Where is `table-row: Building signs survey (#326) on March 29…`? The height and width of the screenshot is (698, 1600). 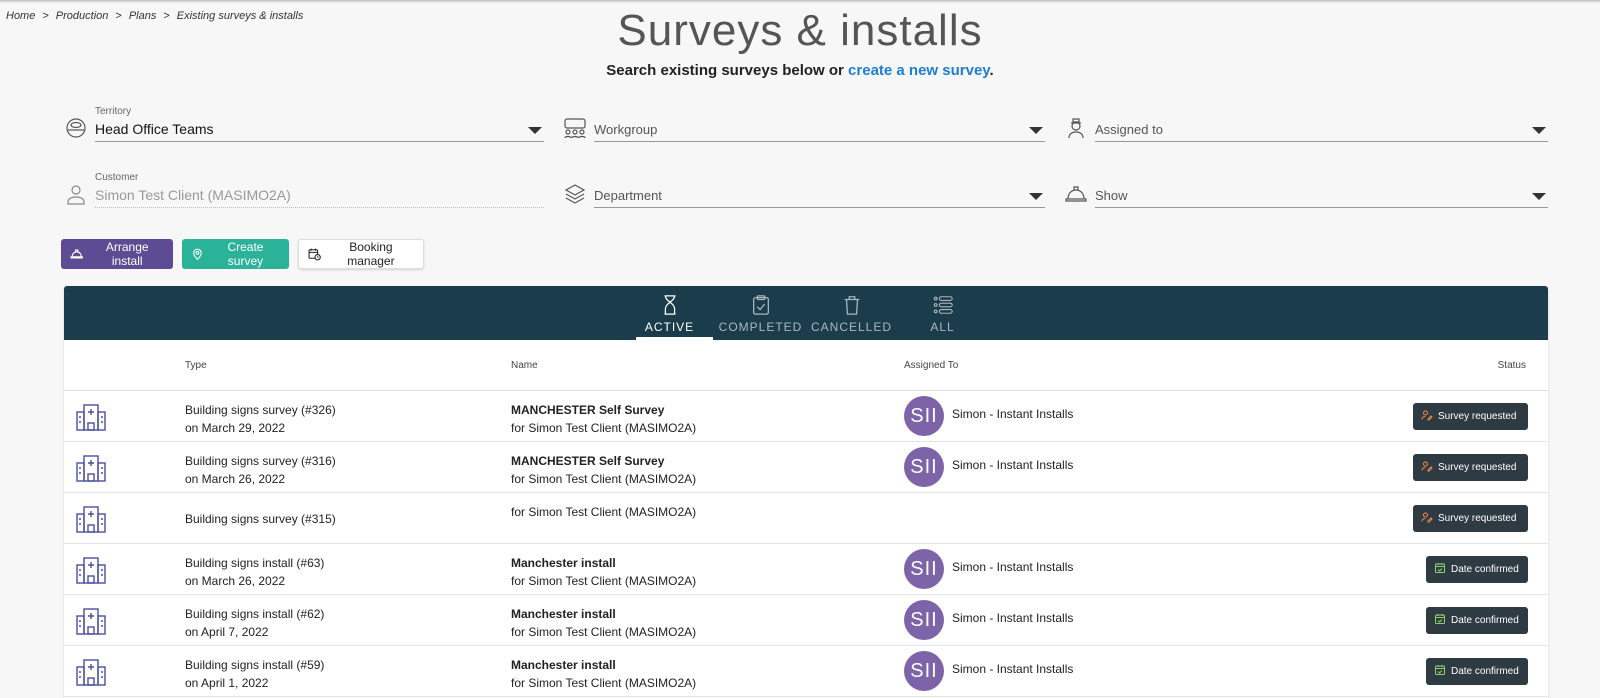 table-row: Building signs survey (#326) on March 29… is located at coordinates (806, 416).